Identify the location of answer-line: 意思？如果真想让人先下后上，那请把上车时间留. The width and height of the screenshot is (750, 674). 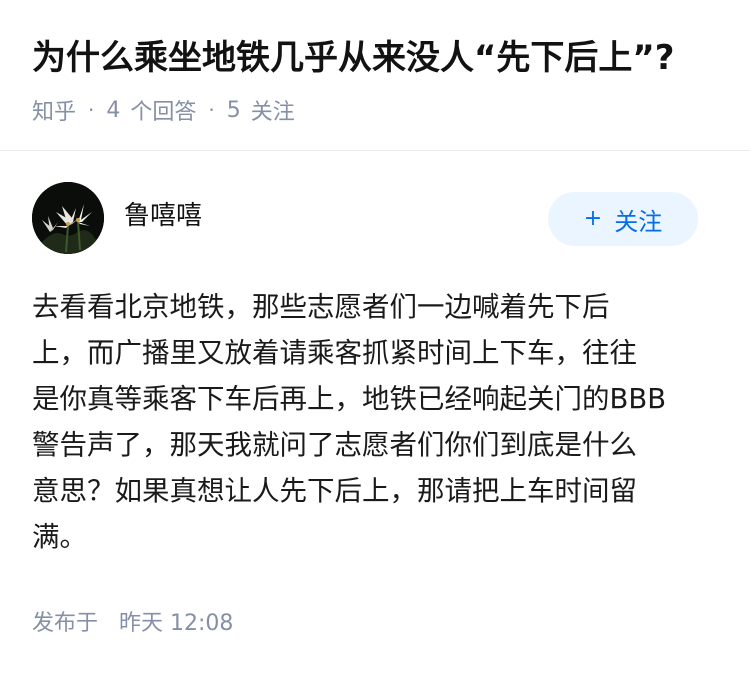
(334, 491).